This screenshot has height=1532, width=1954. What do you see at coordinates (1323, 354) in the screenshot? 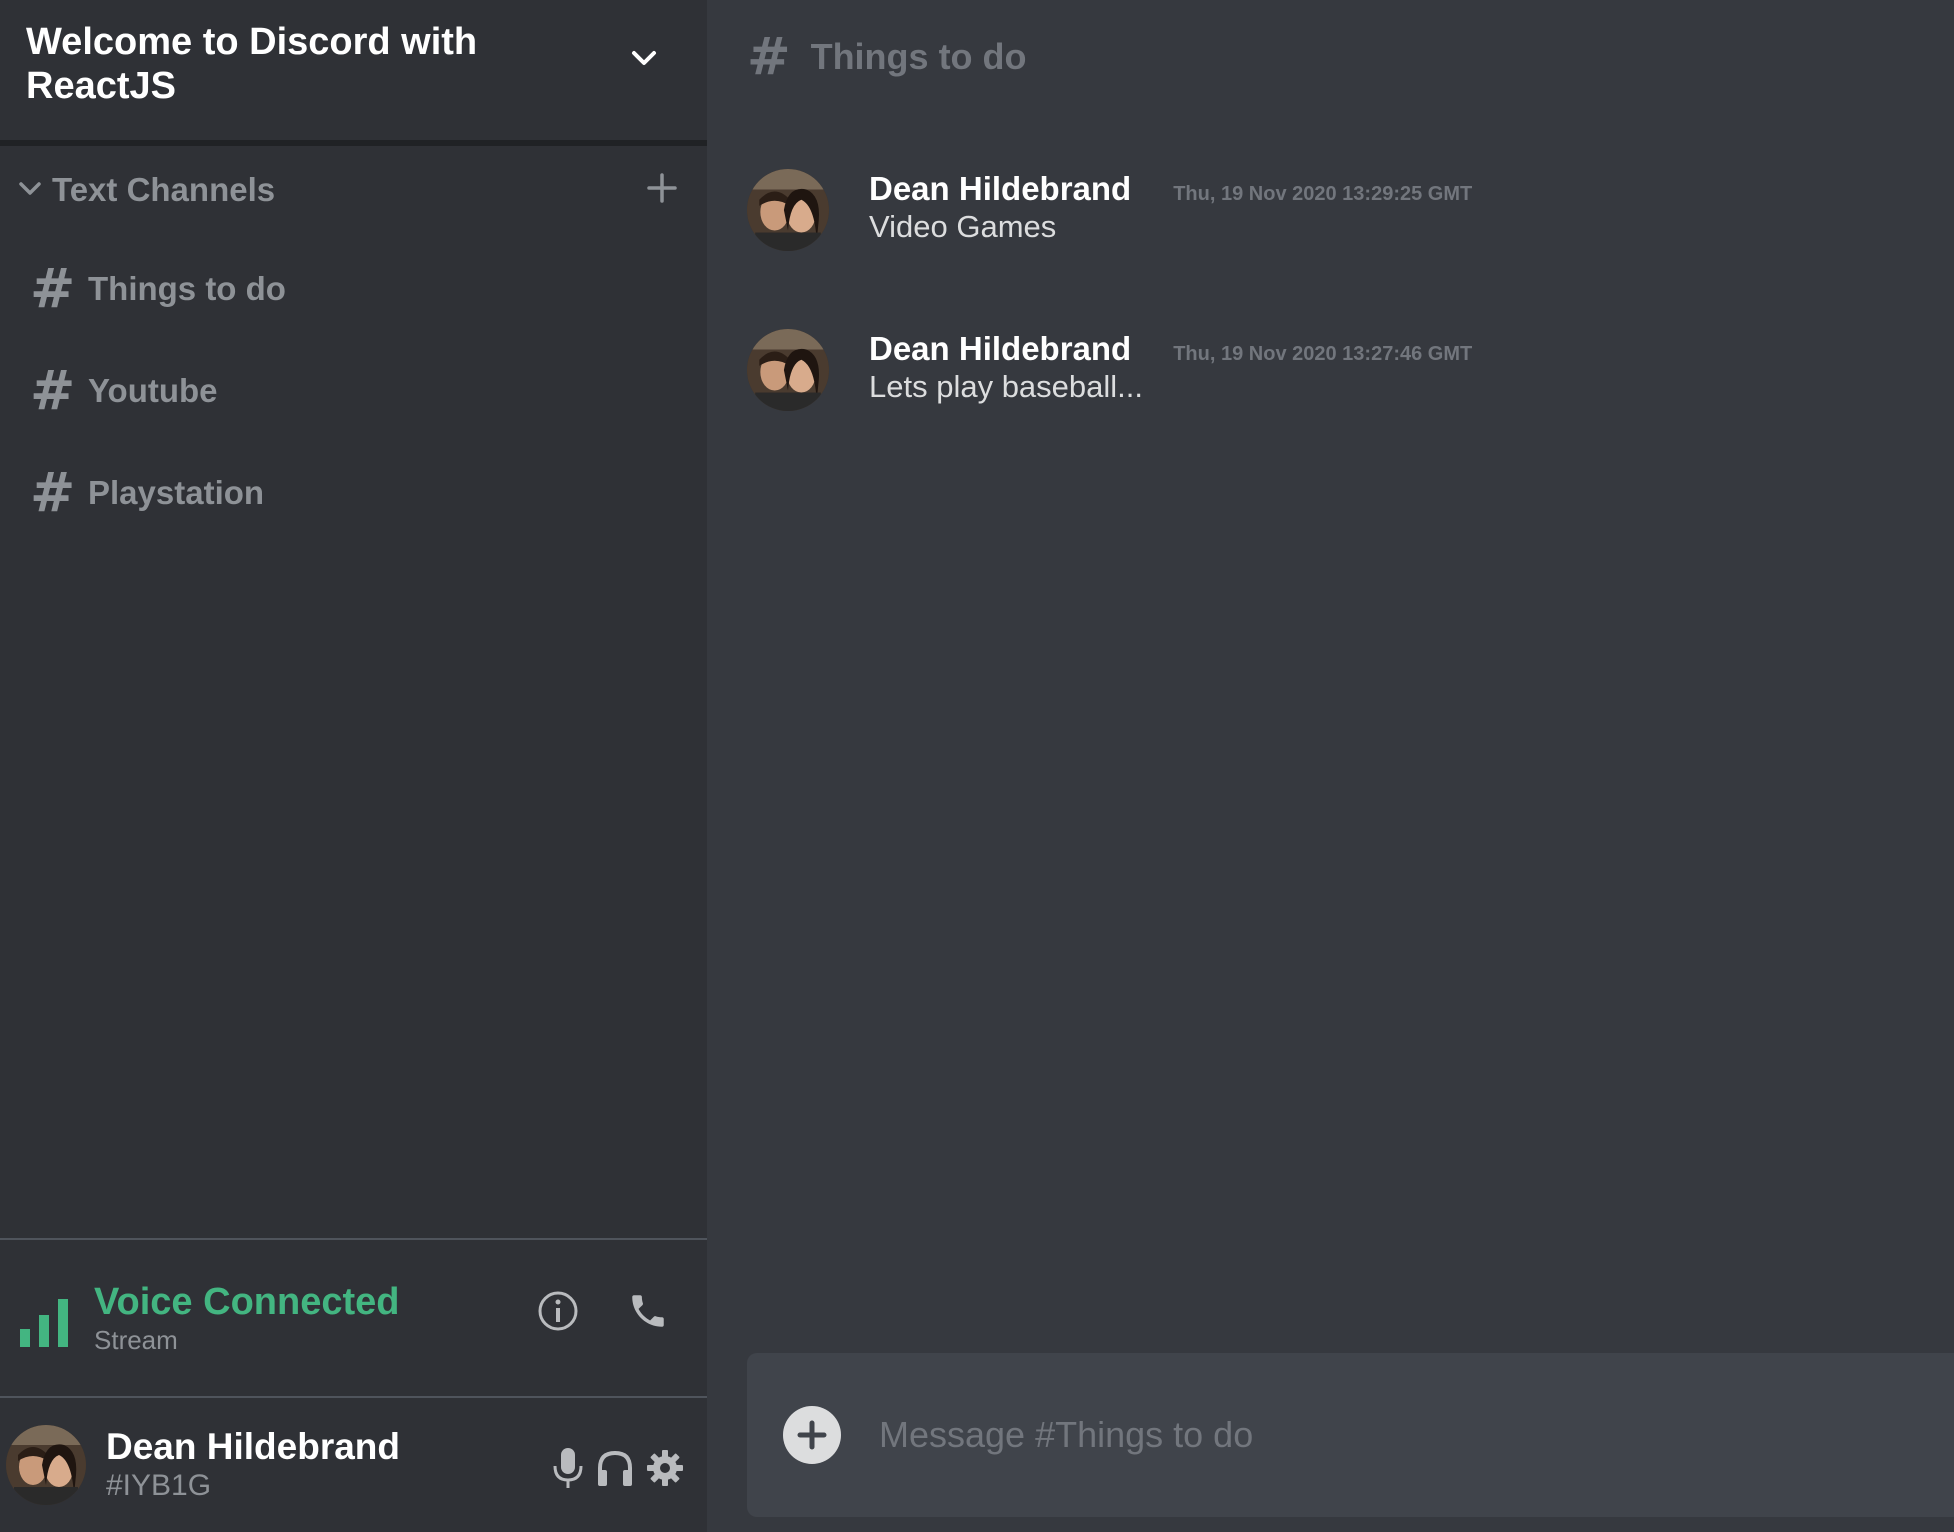
I see `message-timestamp: Thu, 19 Nov 2020 13:27:46 GMT` at bounding box center [1323, 354].